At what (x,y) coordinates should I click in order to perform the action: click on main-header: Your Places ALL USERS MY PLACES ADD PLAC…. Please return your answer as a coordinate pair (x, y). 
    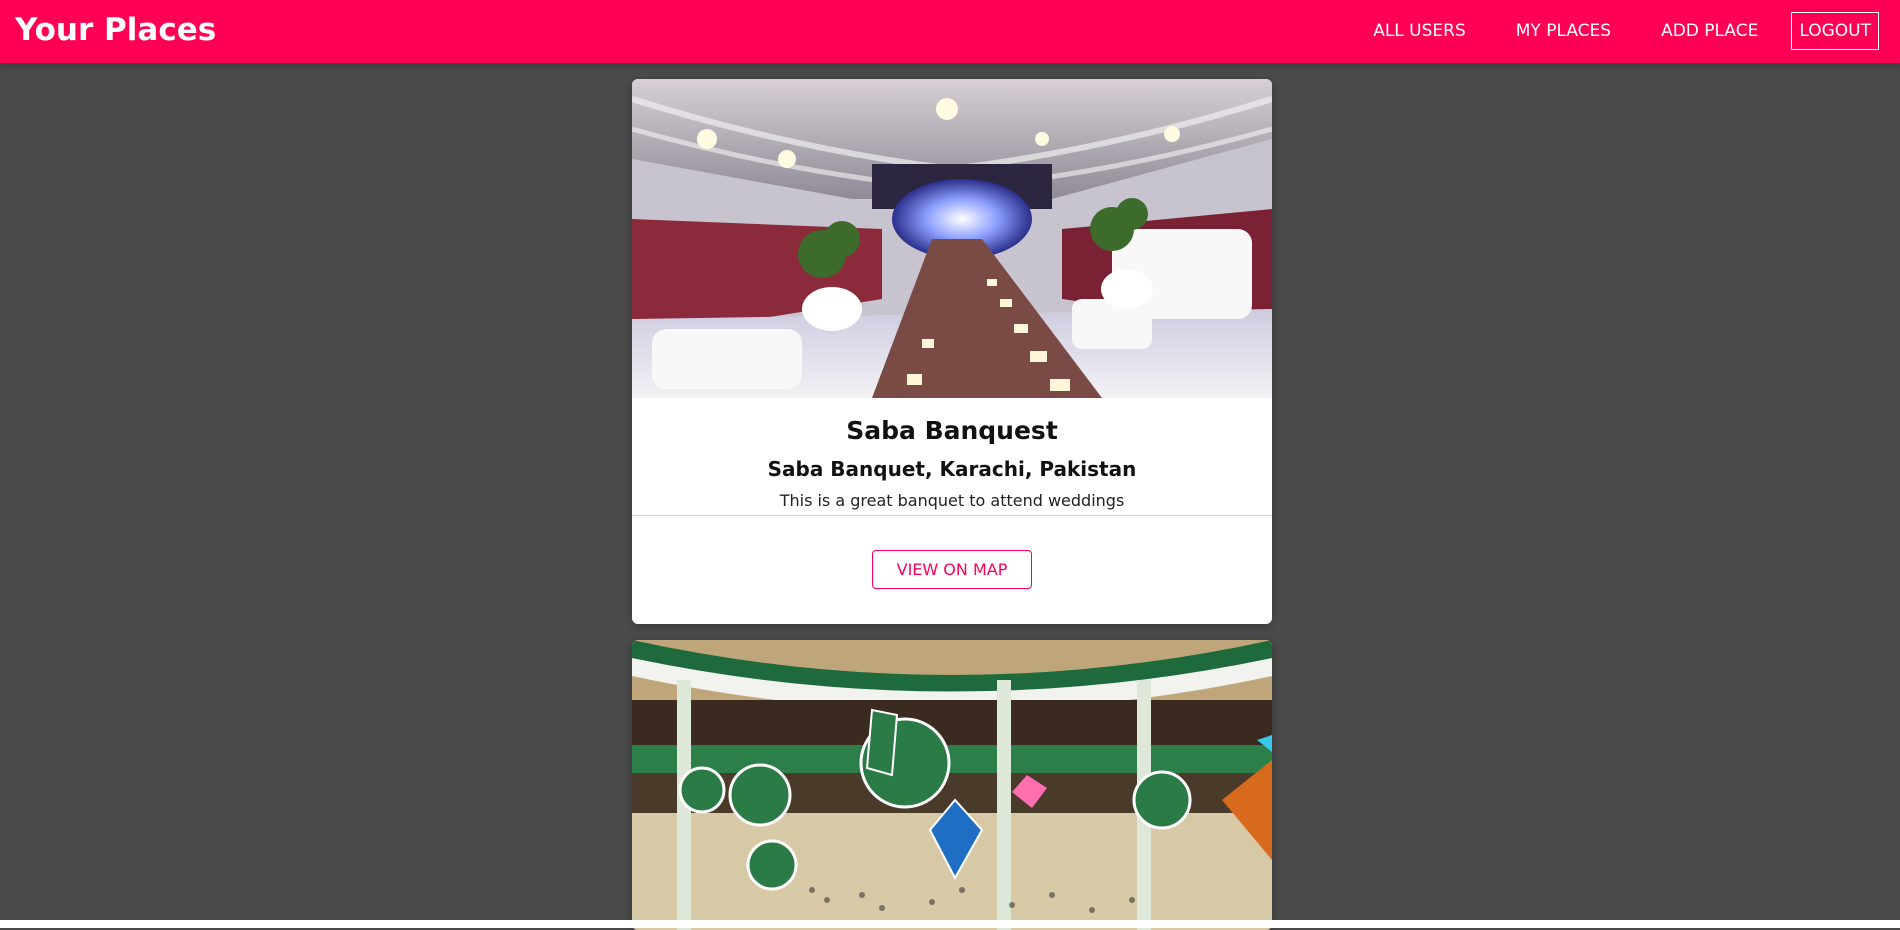
    Looking at the image, I should click on (950, 31).